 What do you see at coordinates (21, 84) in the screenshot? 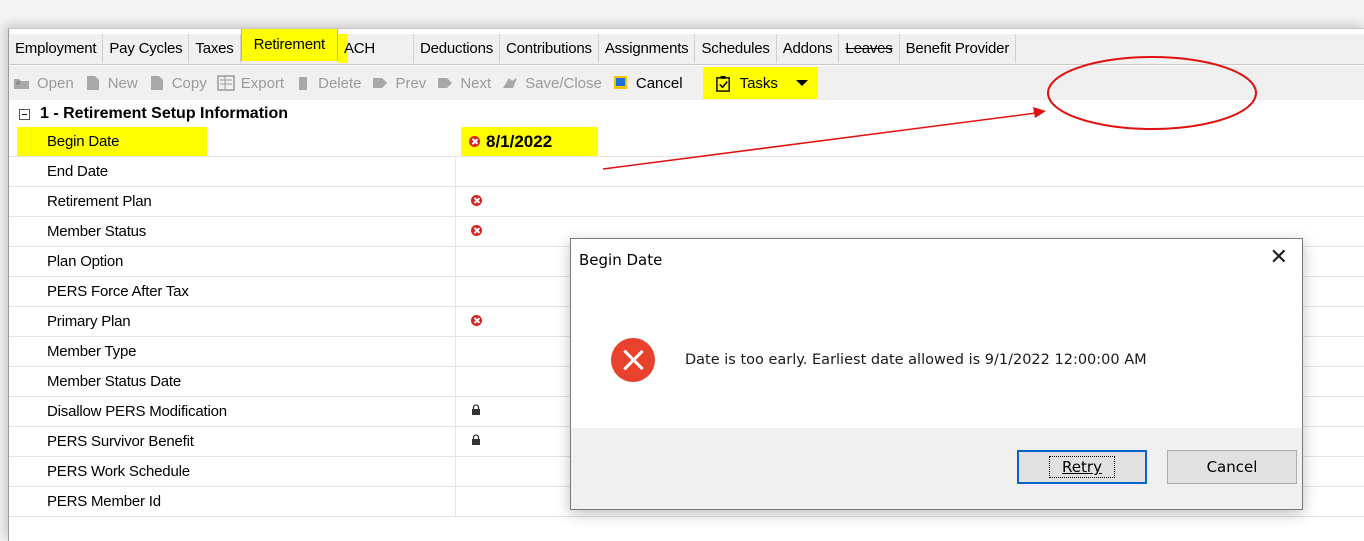
I see `open-folder-icon` at bounding box center [21, 84].